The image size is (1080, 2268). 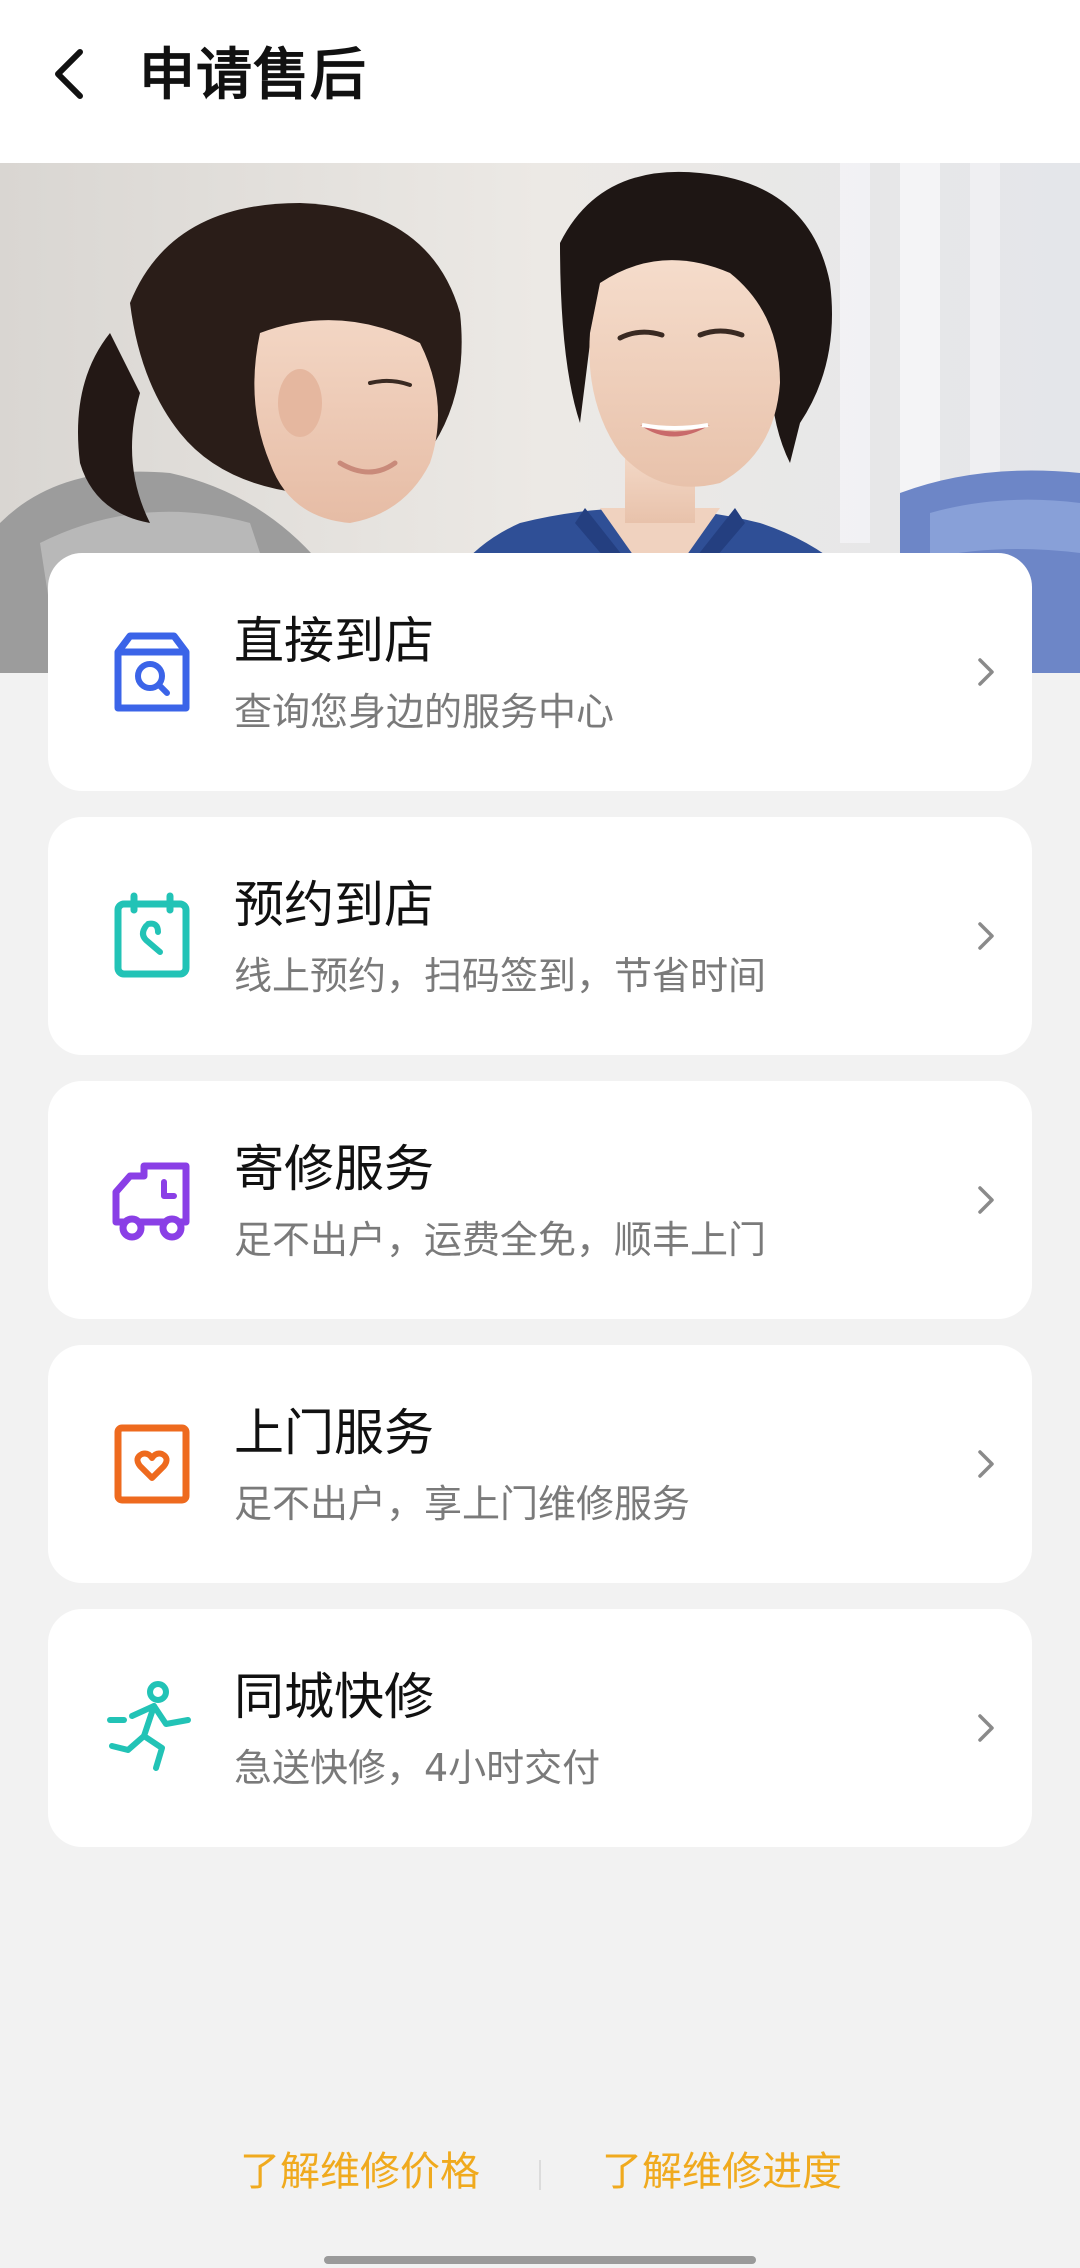 I want to click on repair-progress-link: 了解维修进度, so click(x=722, y=2172).